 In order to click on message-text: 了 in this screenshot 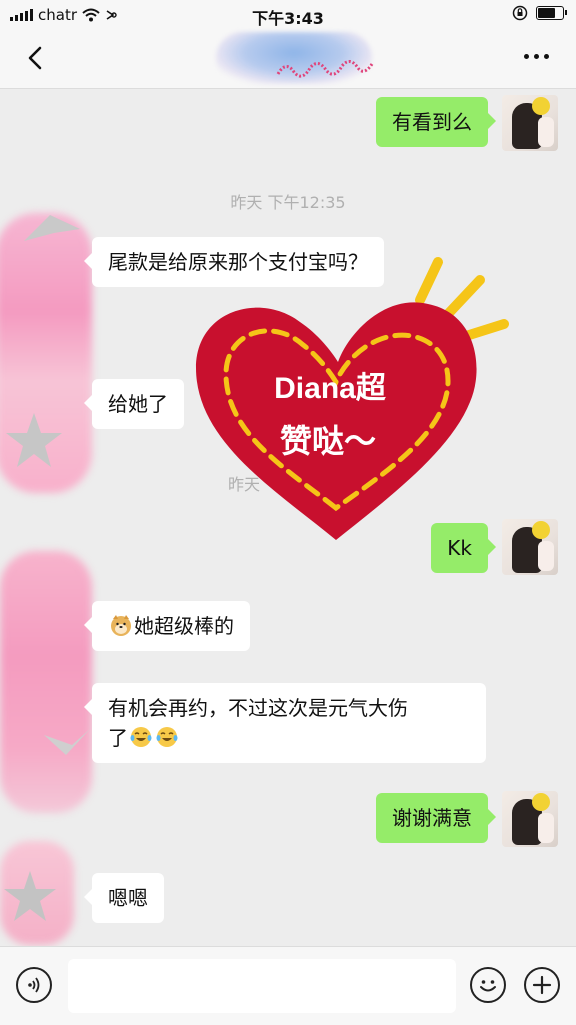, I will do `click(118, 738)`.